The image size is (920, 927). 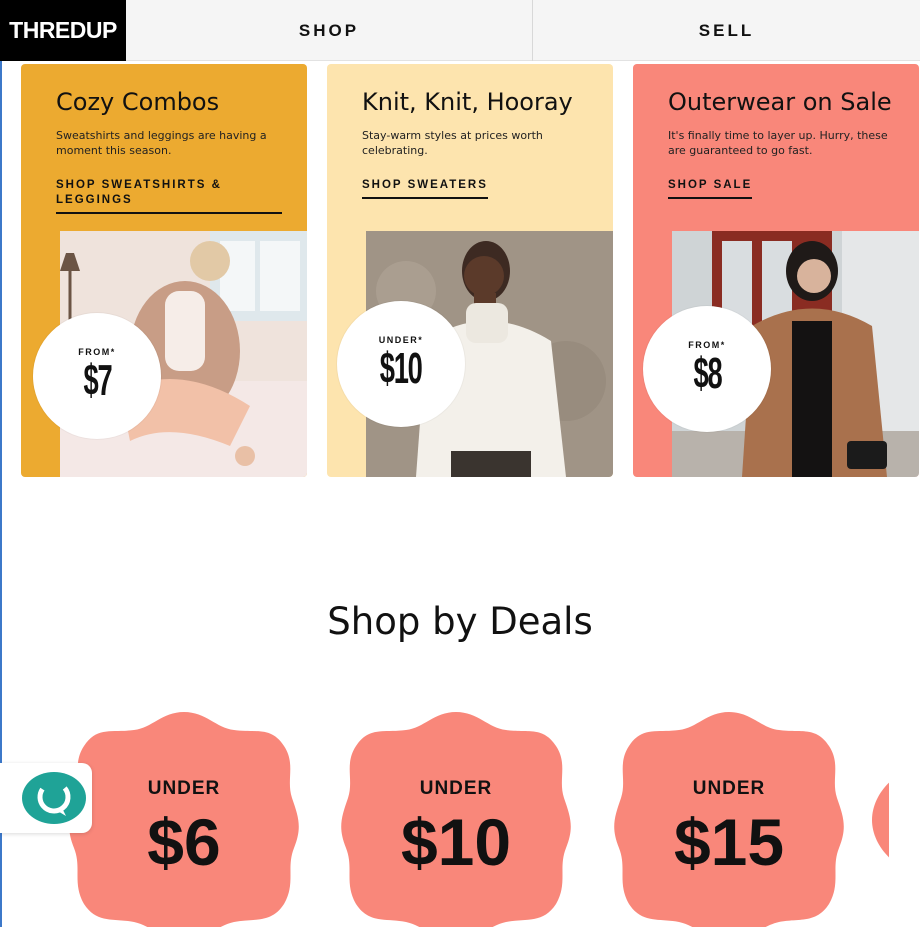 I want to click on scalloped-badge-shape, so click(x=880, y=820).